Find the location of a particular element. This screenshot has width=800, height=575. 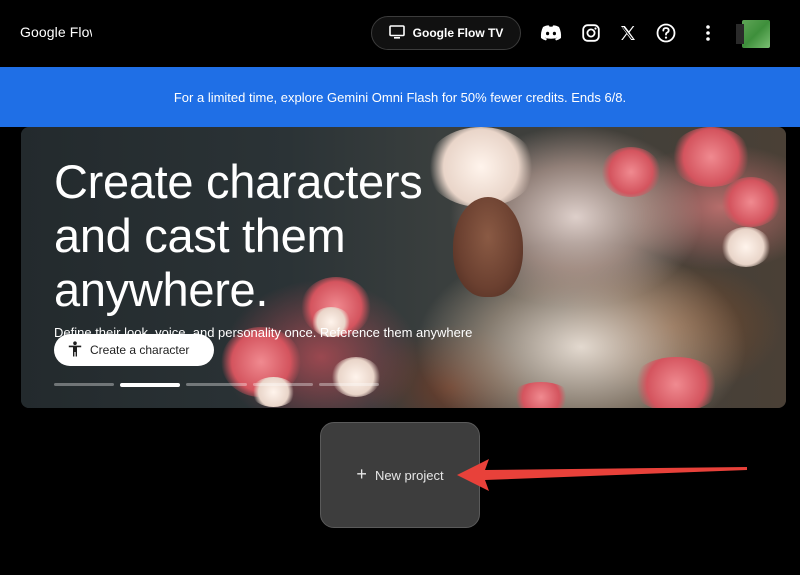

carousel-dot-active is located at coordinates (150, 385).